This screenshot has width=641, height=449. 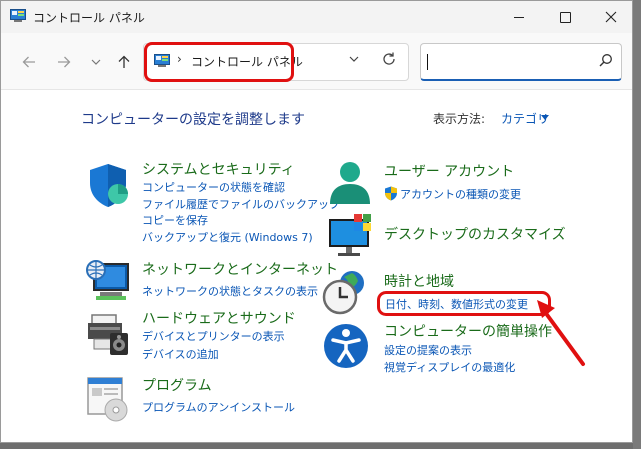 I want to click on link-network-status-tasks: ネットワークの状態とタスクの表示, so click(x=230, y=291).